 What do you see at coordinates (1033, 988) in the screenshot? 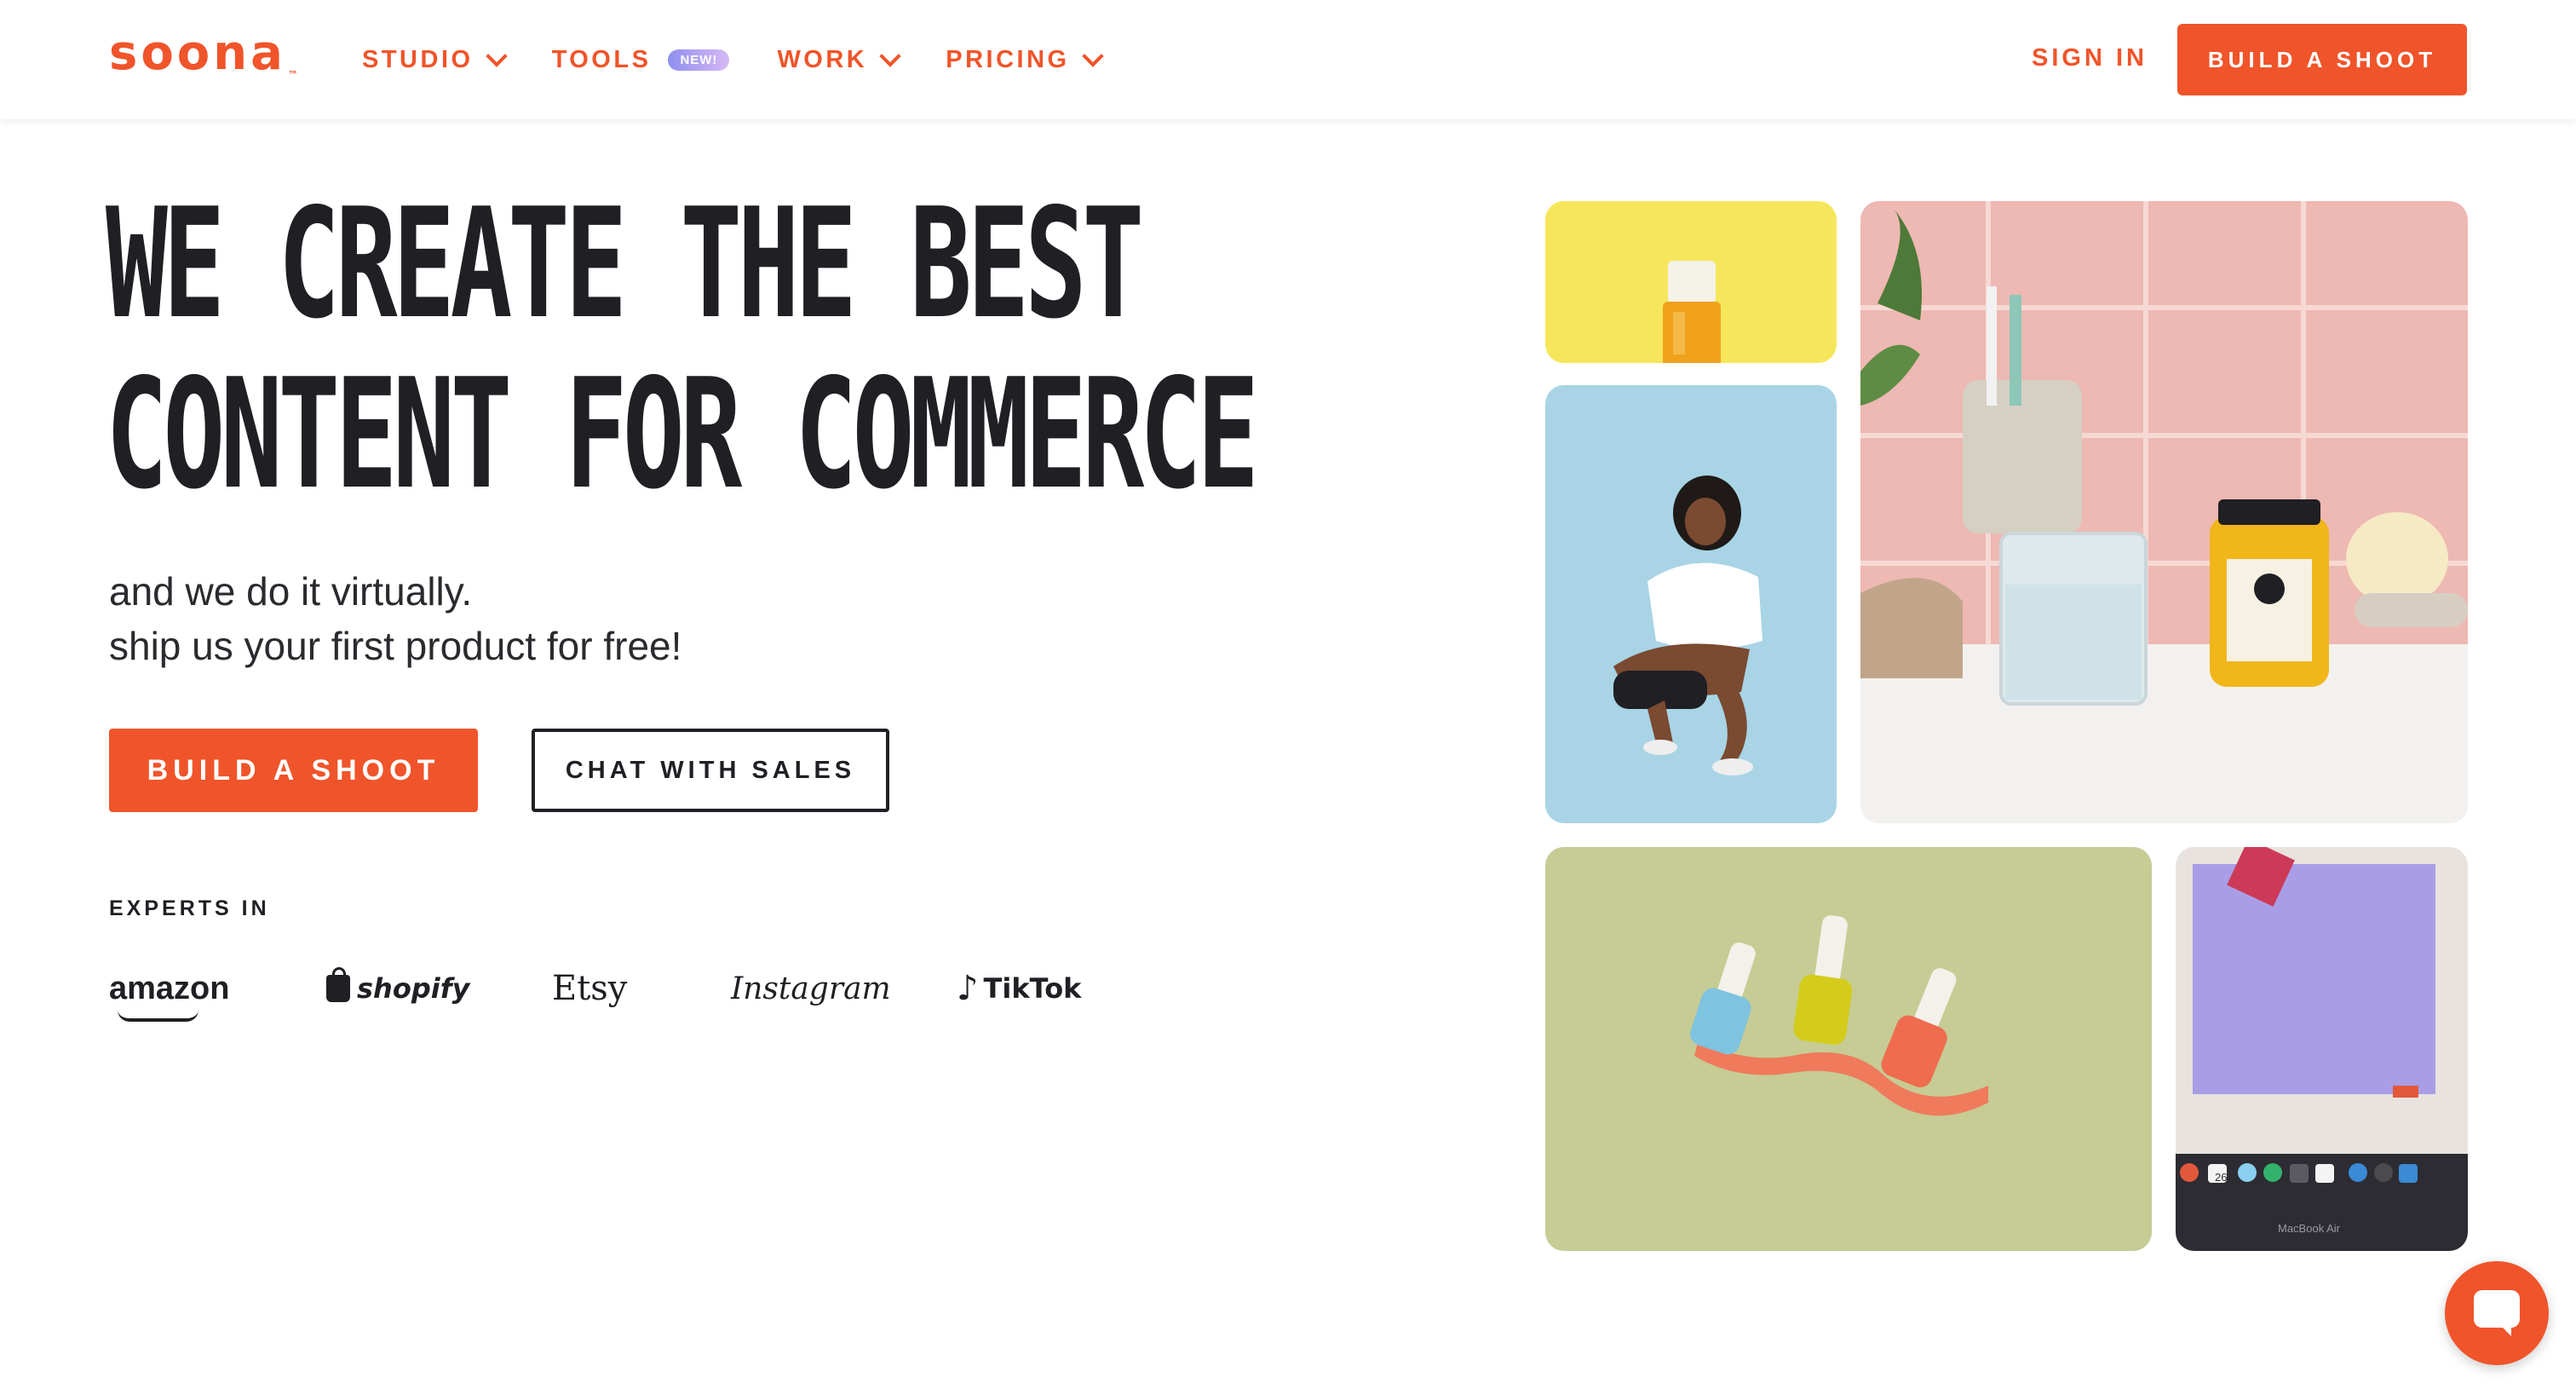
I see `tiktok-text: TikTok` at bounding box center [1033, 988].